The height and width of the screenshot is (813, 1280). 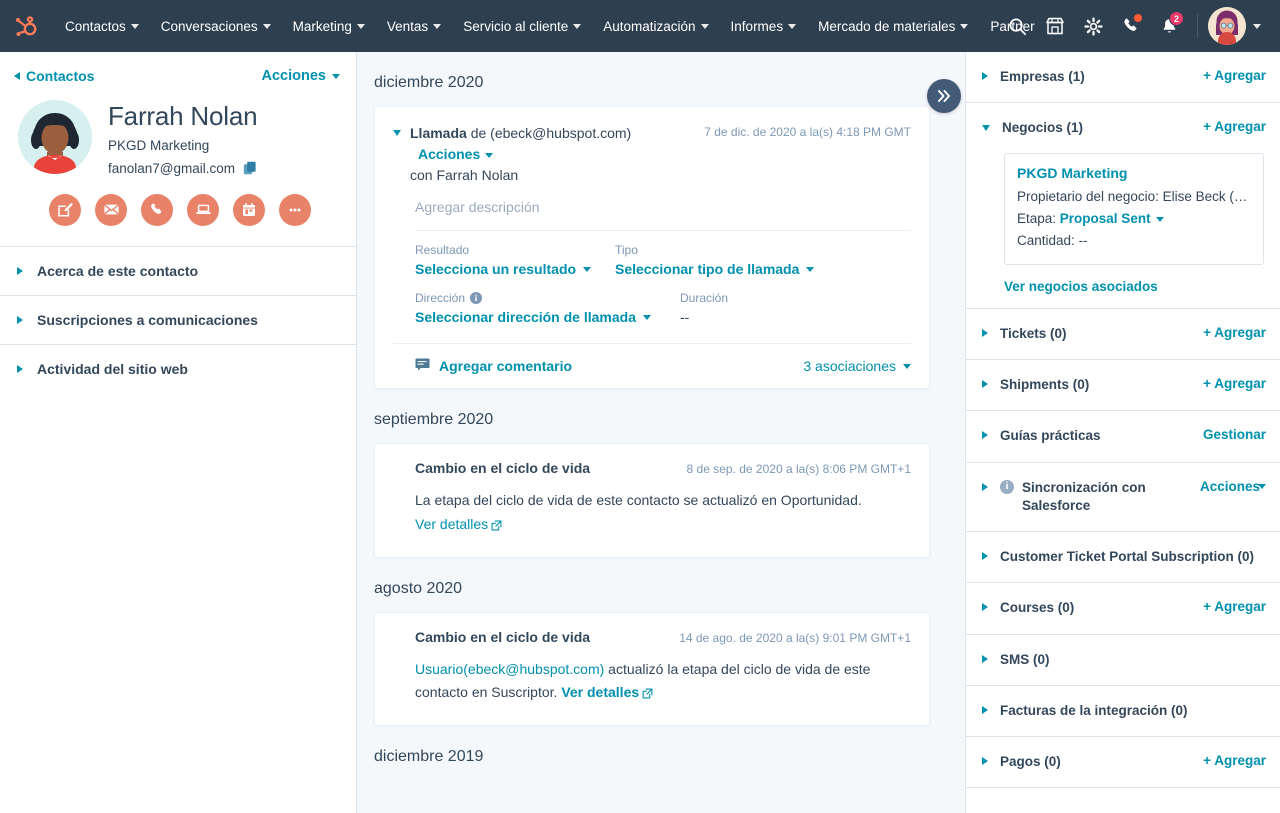 What do you see at coordinates (798, 469) in the screenshot?
I see `lifecycle-timestamp: 8 de sep. de 2020 a la(s) 8:06 PM GMT+1` at bounding box center [798, 469].